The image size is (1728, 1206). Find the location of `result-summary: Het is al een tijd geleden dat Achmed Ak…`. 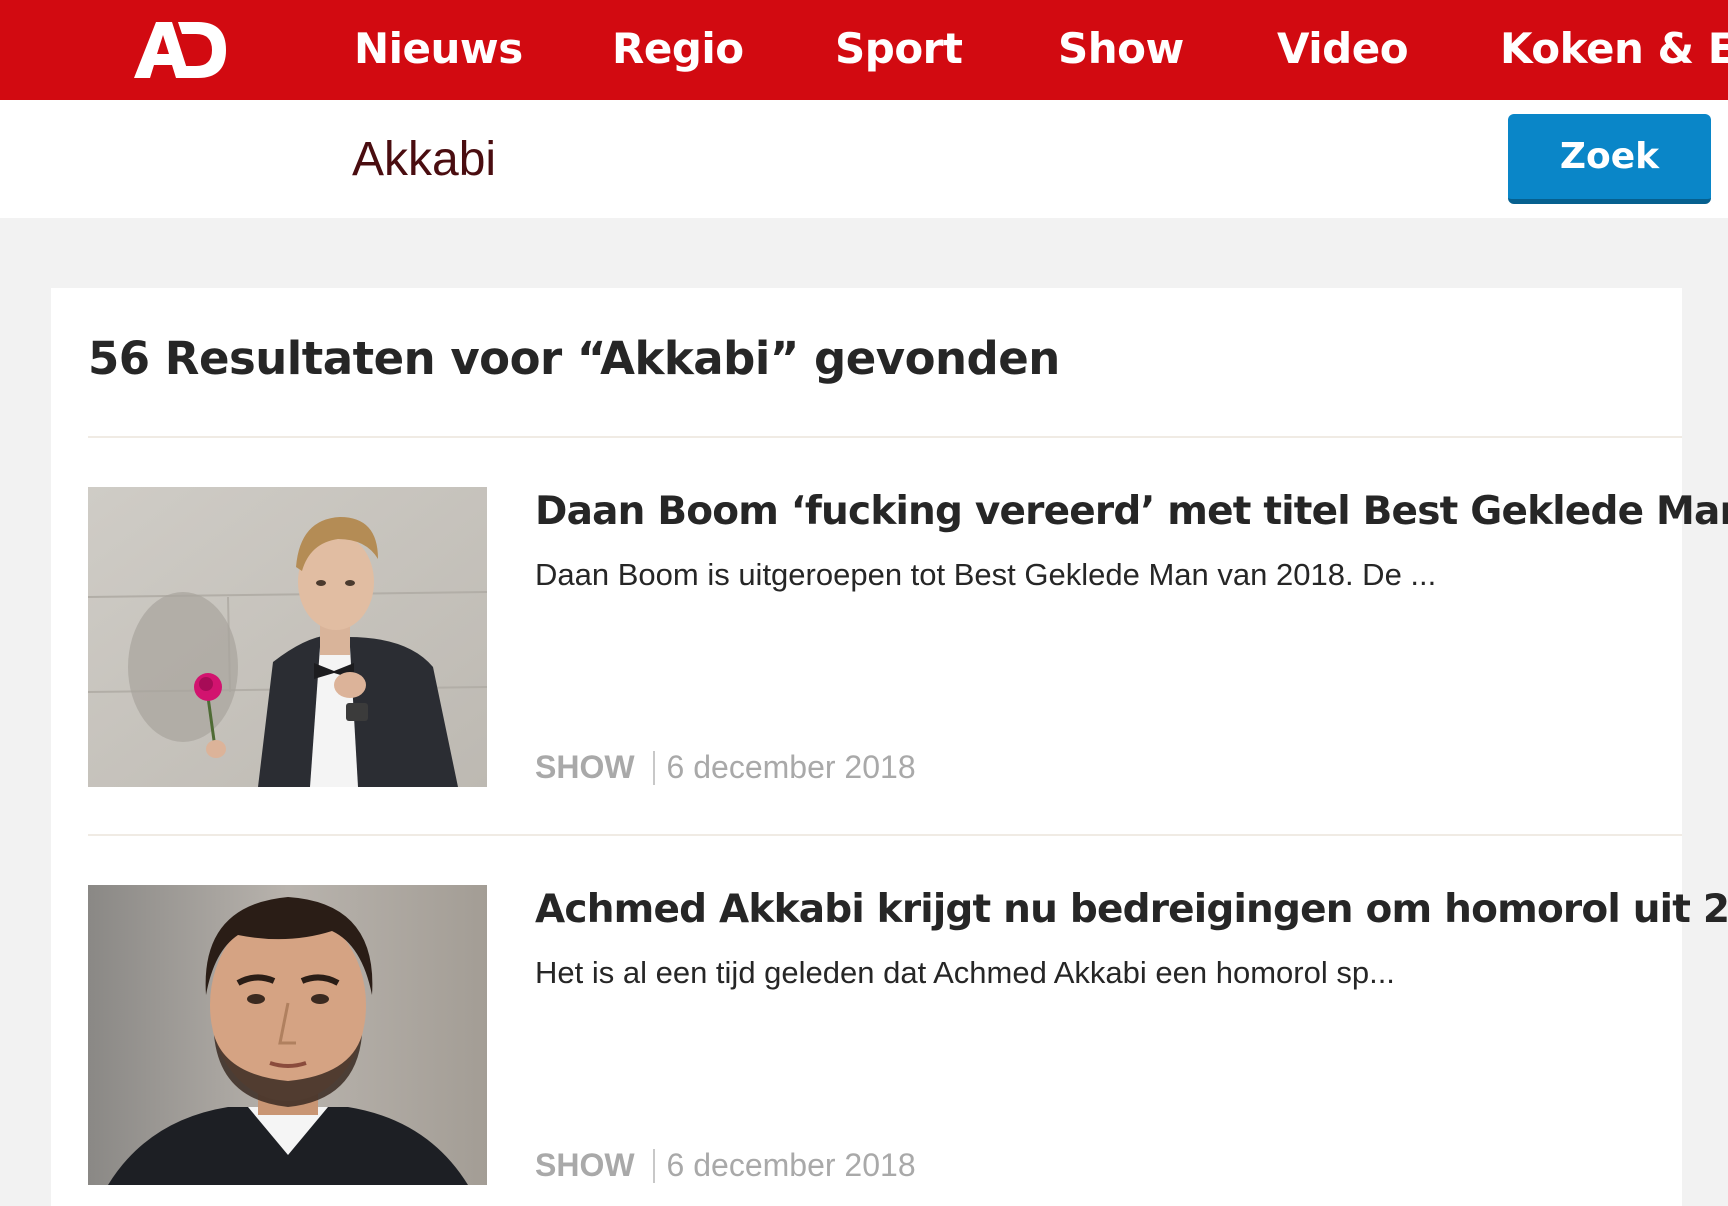

result-summary: Het is al een tijd geleden dat Achmed Ak… is located at coordinates (965, 972).